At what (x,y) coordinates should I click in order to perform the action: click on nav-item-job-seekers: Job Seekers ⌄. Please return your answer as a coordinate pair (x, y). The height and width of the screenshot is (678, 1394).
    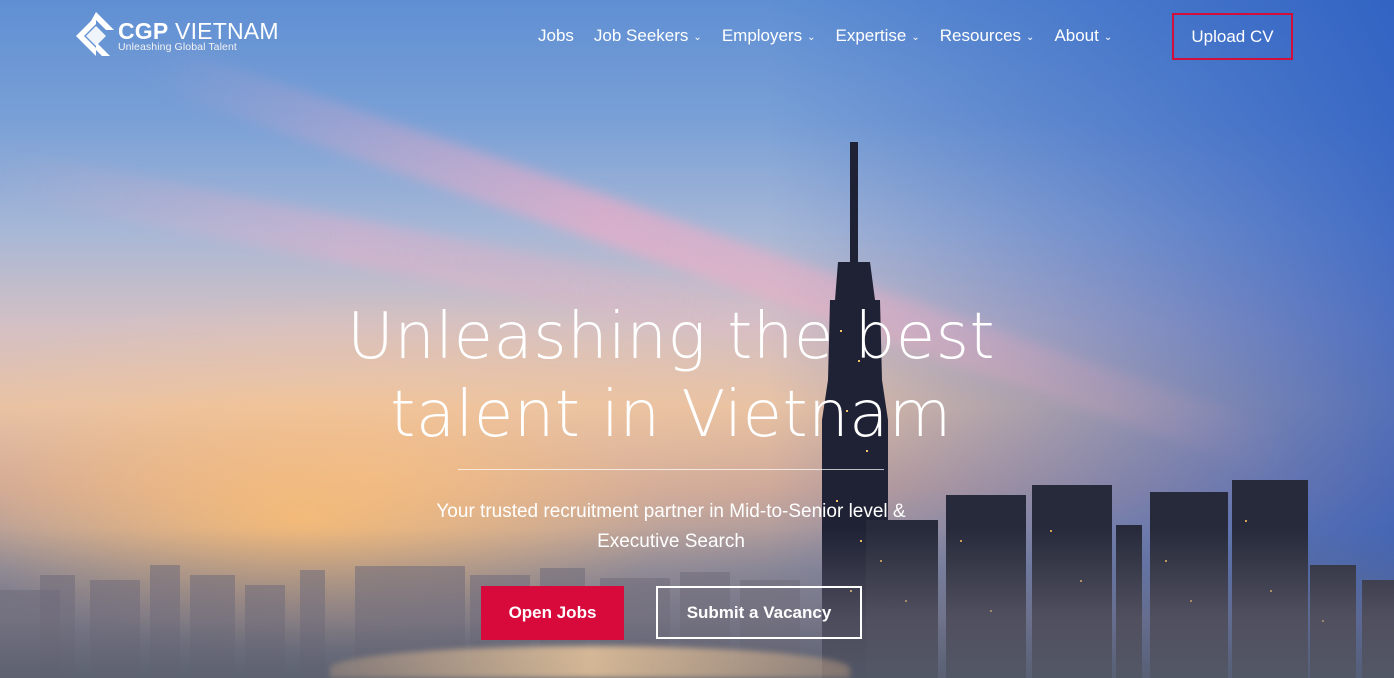
    Looking at the image, I should click on (648, 36).